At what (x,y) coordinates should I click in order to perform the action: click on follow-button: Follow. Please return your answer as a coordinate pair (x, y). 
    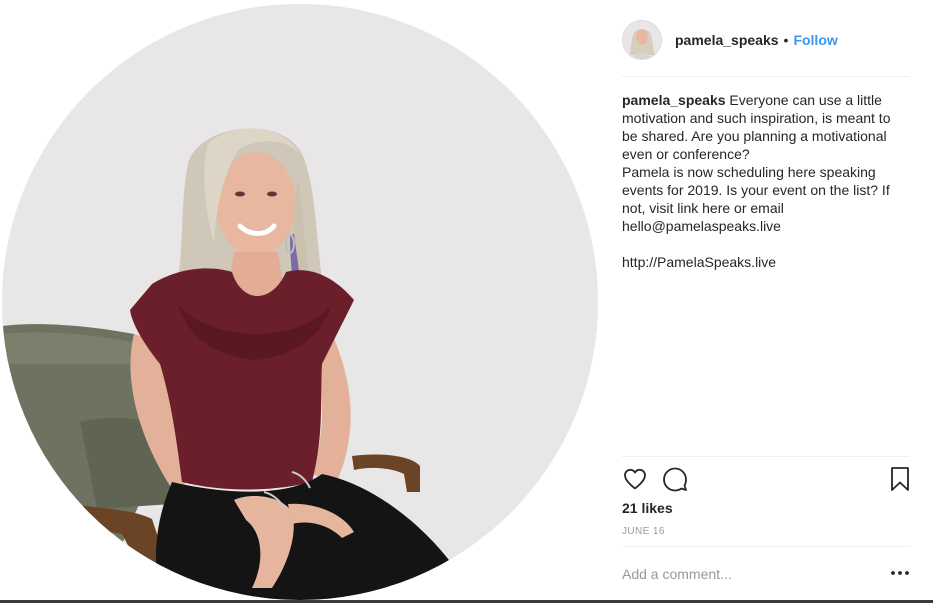
    Looking at the image, I should click on (815, 40).